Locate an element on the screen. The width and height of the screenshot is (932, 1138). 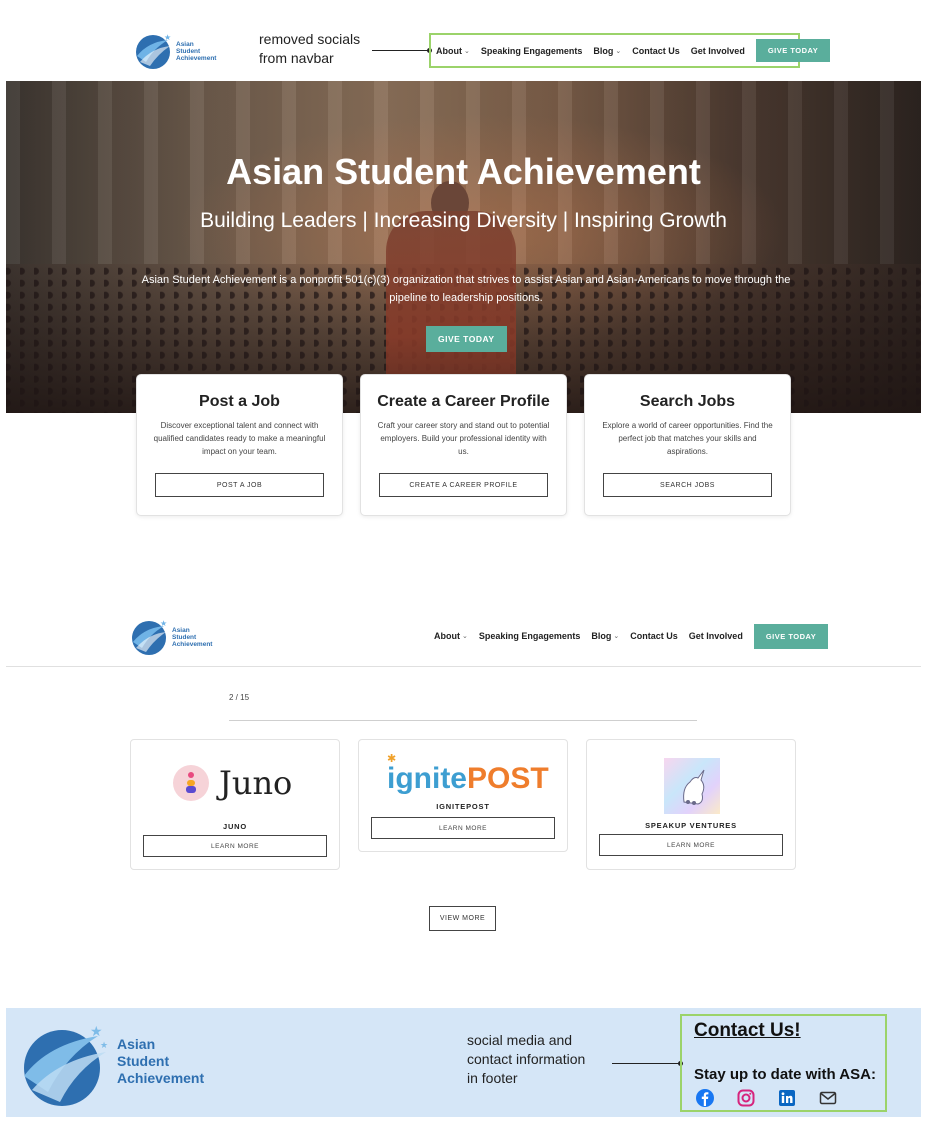
juno-logo: Juno is located at coordinates (232, 783).